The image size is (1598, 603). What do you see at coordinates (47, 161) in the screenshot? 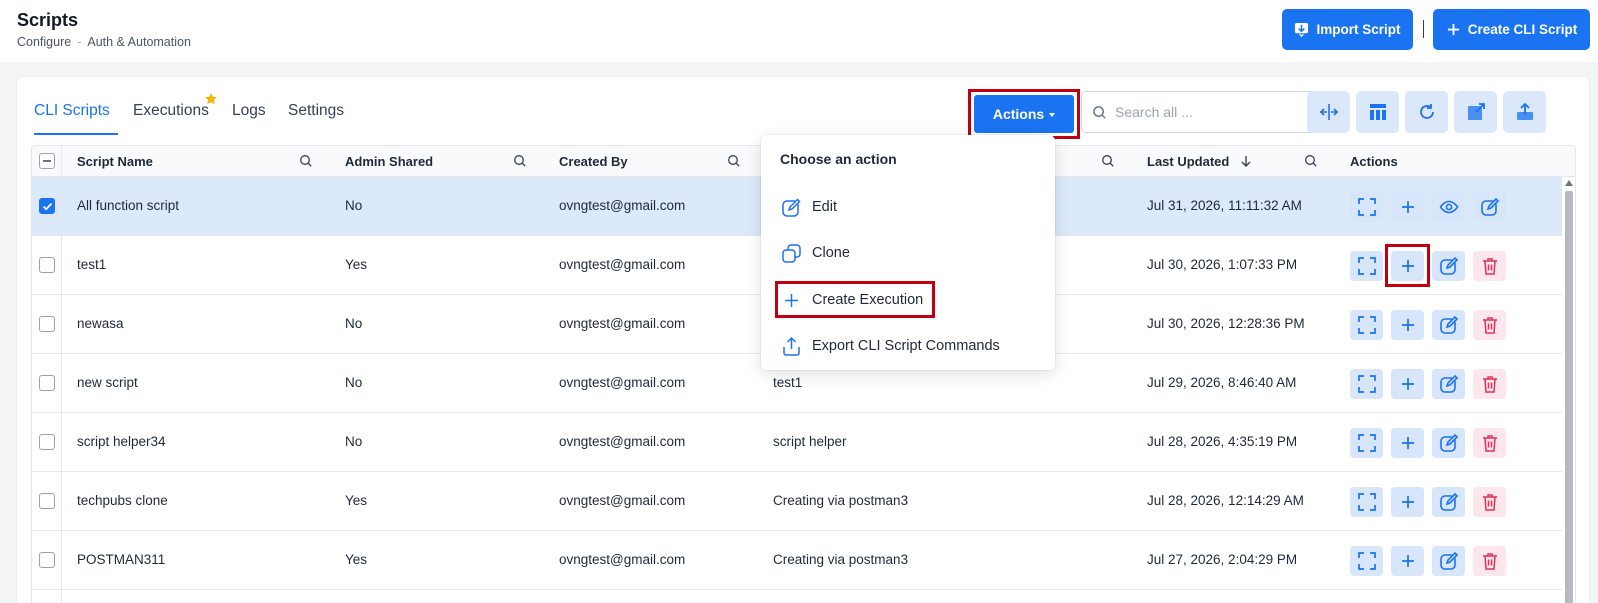
I see `select-all-checkbox` at bounding box center [47, 161].